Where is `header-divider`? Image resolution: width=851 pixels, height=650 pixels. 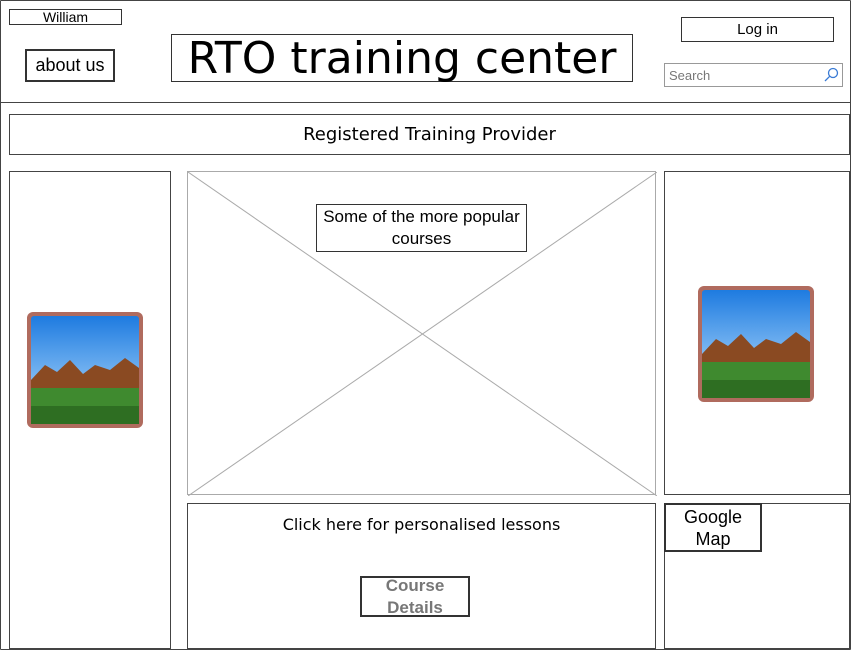 header-divider is located at coordinates (425, 102).